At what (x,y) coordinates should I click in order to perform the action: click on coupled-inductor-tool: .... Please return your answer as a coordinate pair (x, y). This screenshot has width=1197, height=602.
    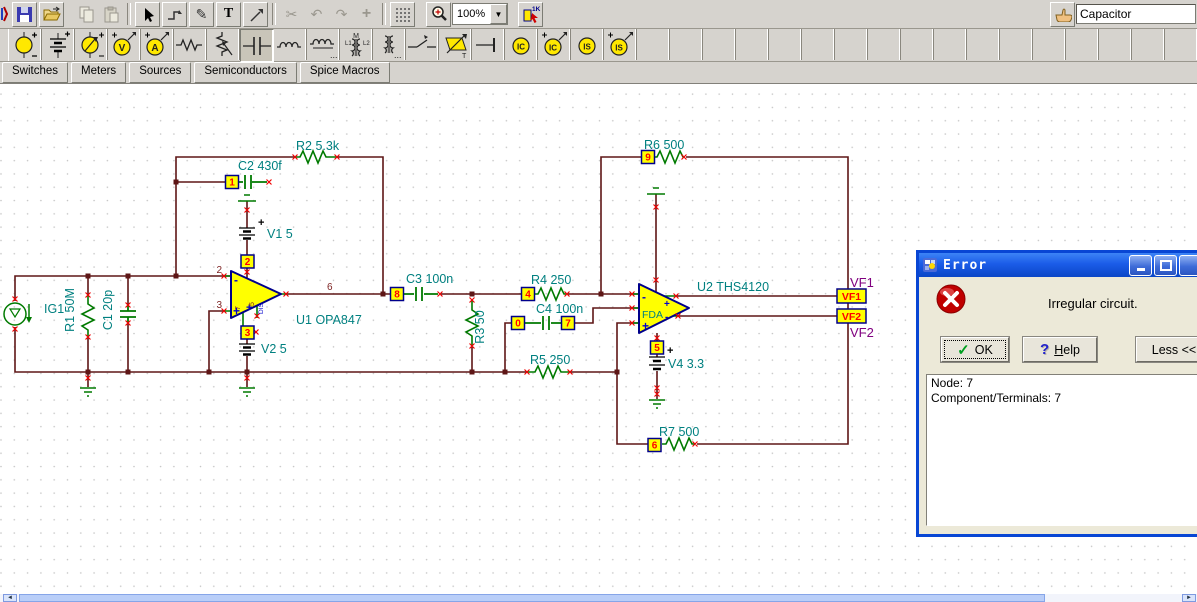
    Looking at the image, I should click on (323, 44).